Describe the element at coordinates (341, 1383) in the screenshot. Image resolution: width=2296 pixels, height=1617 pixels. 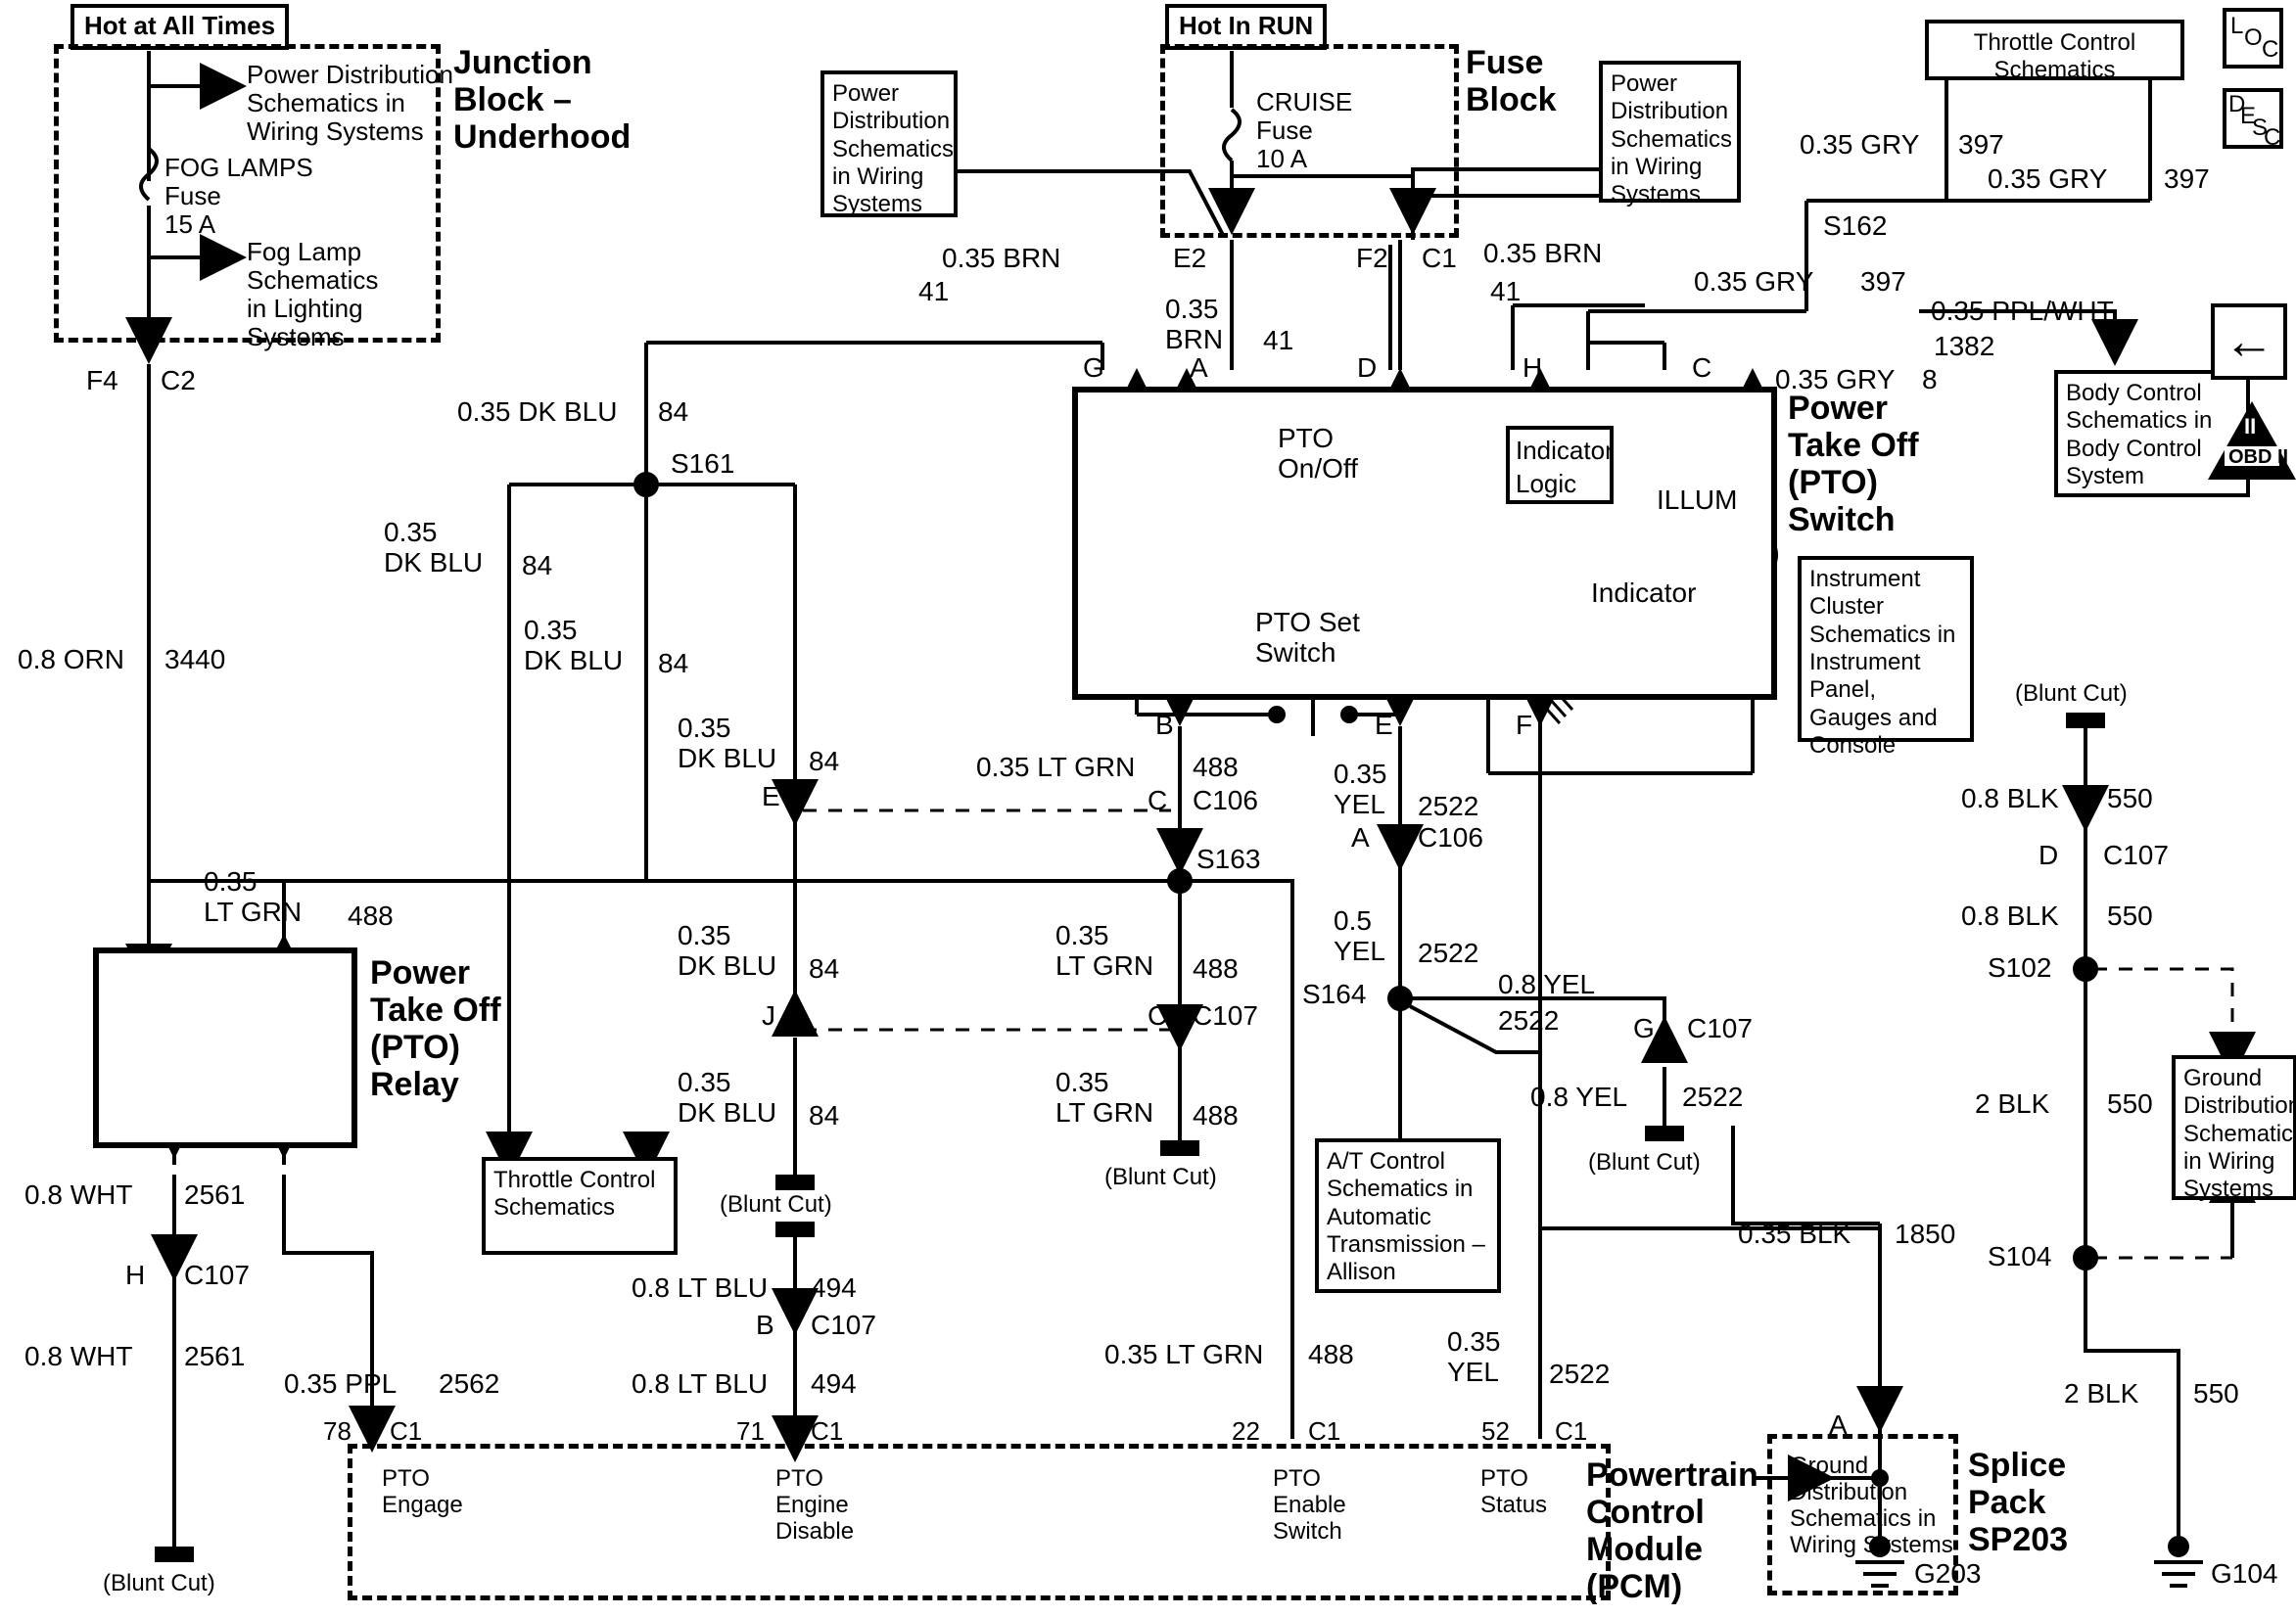
I see `wire-ppl-2562-spec: 0.35 PPL` at that location.